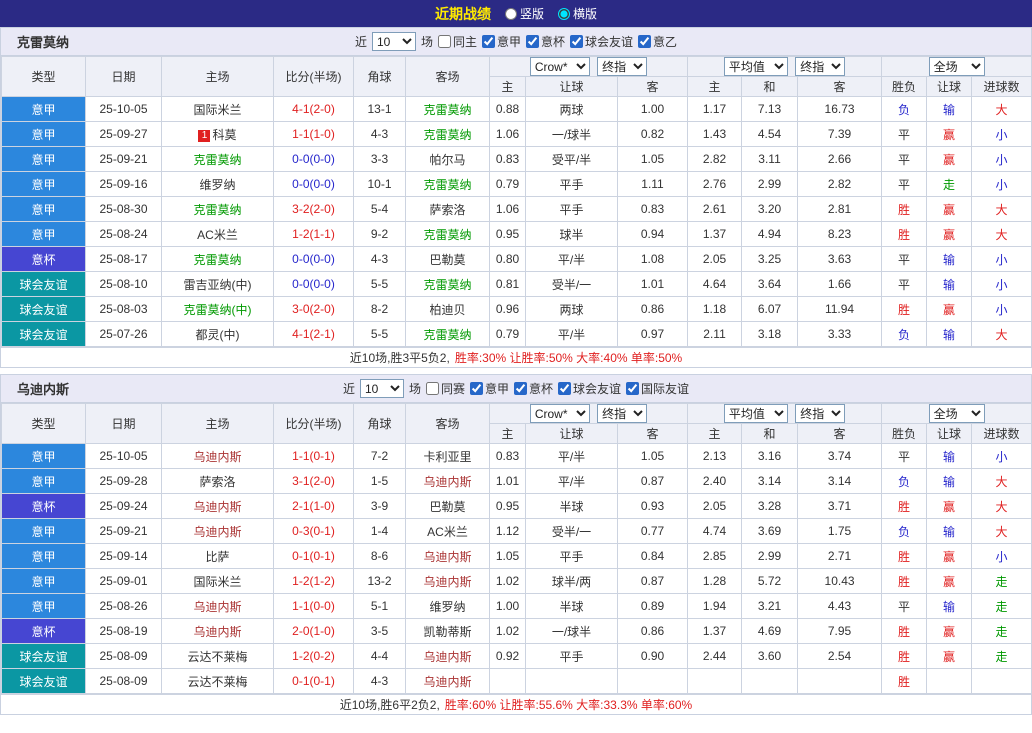 The height and width of the screenshot is (733, 1032). I want to click on away-team: 萨索洛, so click(447, 209).